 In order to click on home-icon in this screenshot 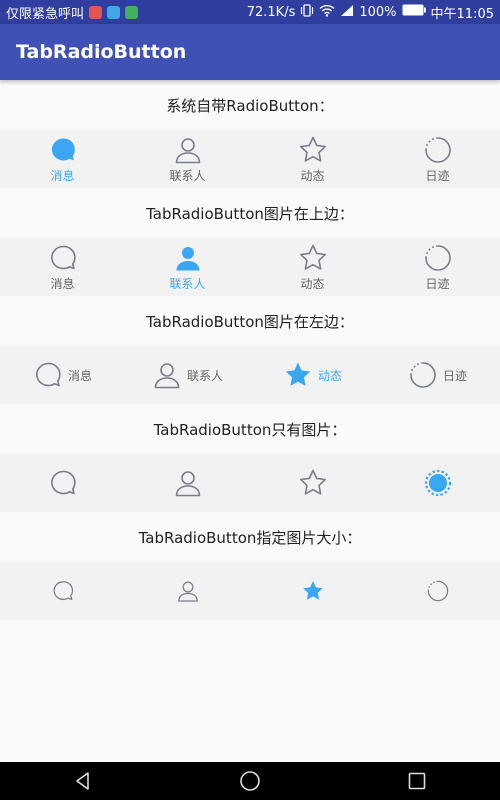, I will do `click(250, 781)`.